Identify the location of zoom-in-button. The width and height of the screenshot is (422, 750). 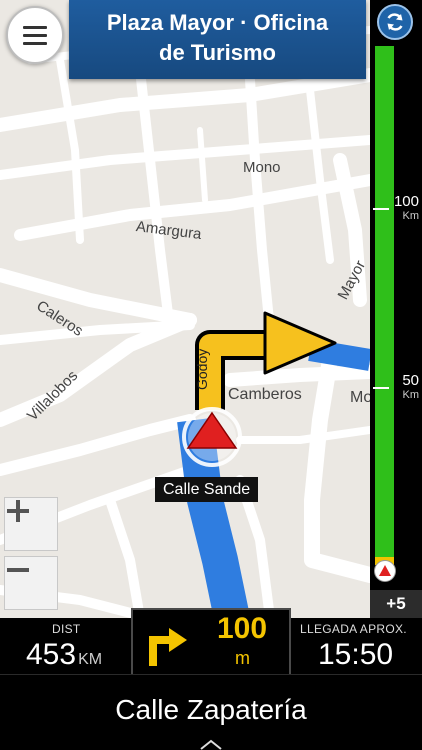
(31, 524).